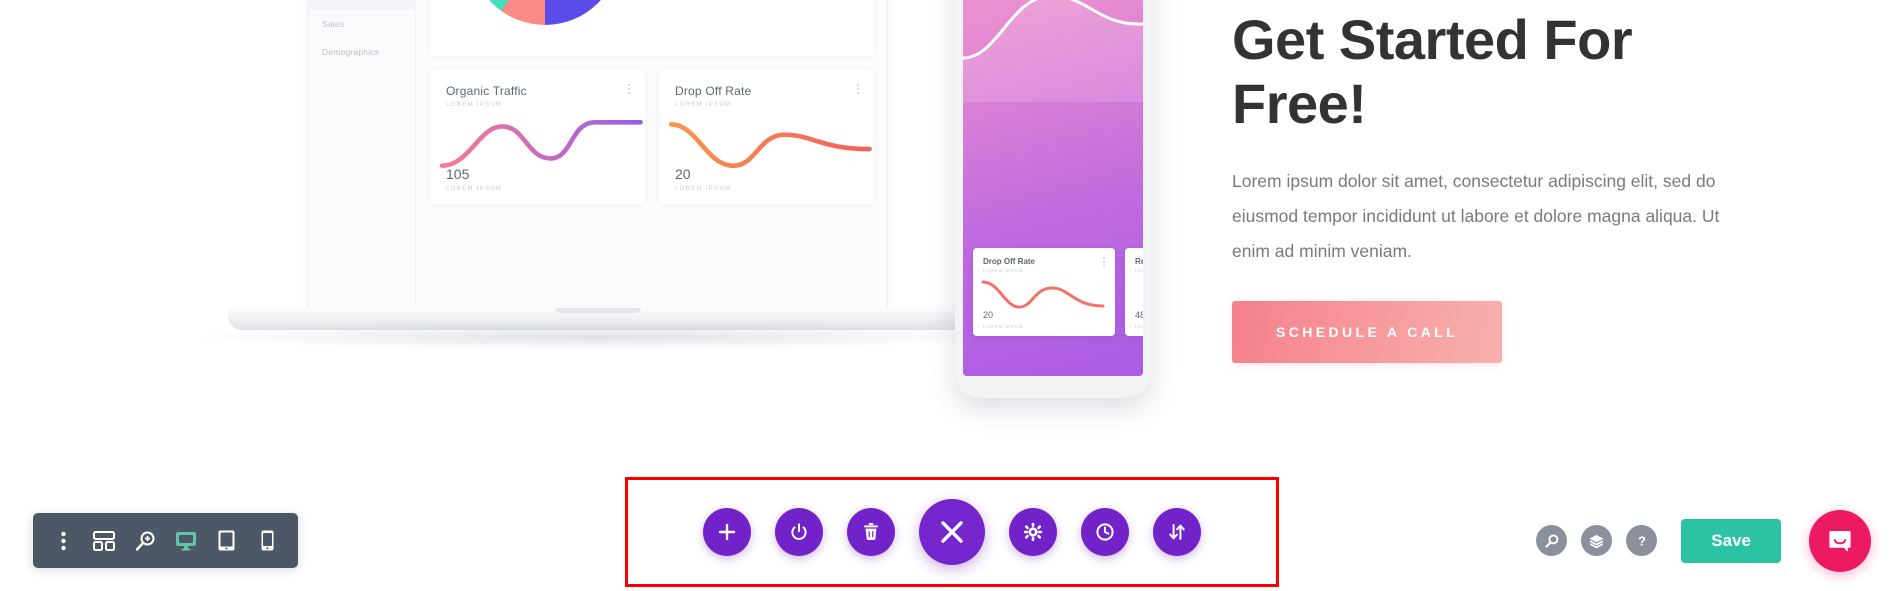 This screenshot has width=1899, height=591. I want to click on phone-wave-chart, so click(1053, 51).